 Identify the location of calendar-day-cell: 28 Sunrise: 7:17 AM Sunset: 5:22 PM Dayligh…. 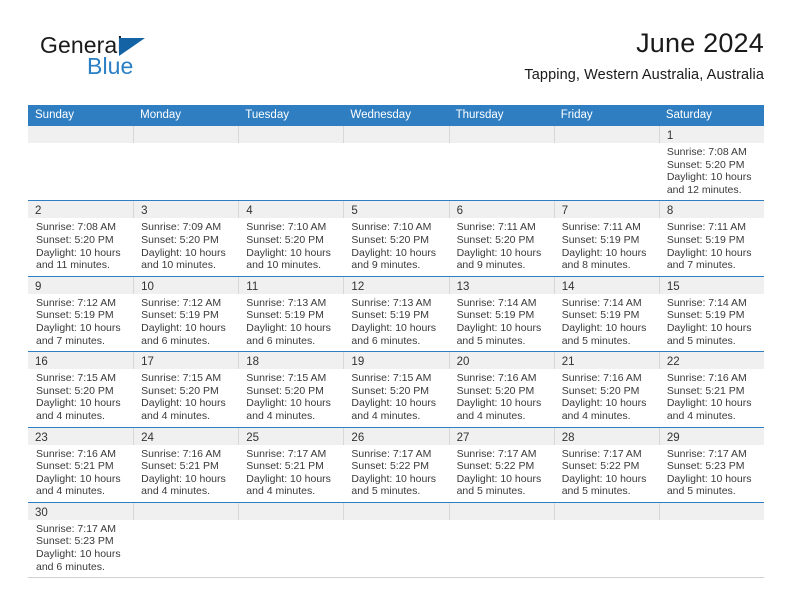
(606, 464).